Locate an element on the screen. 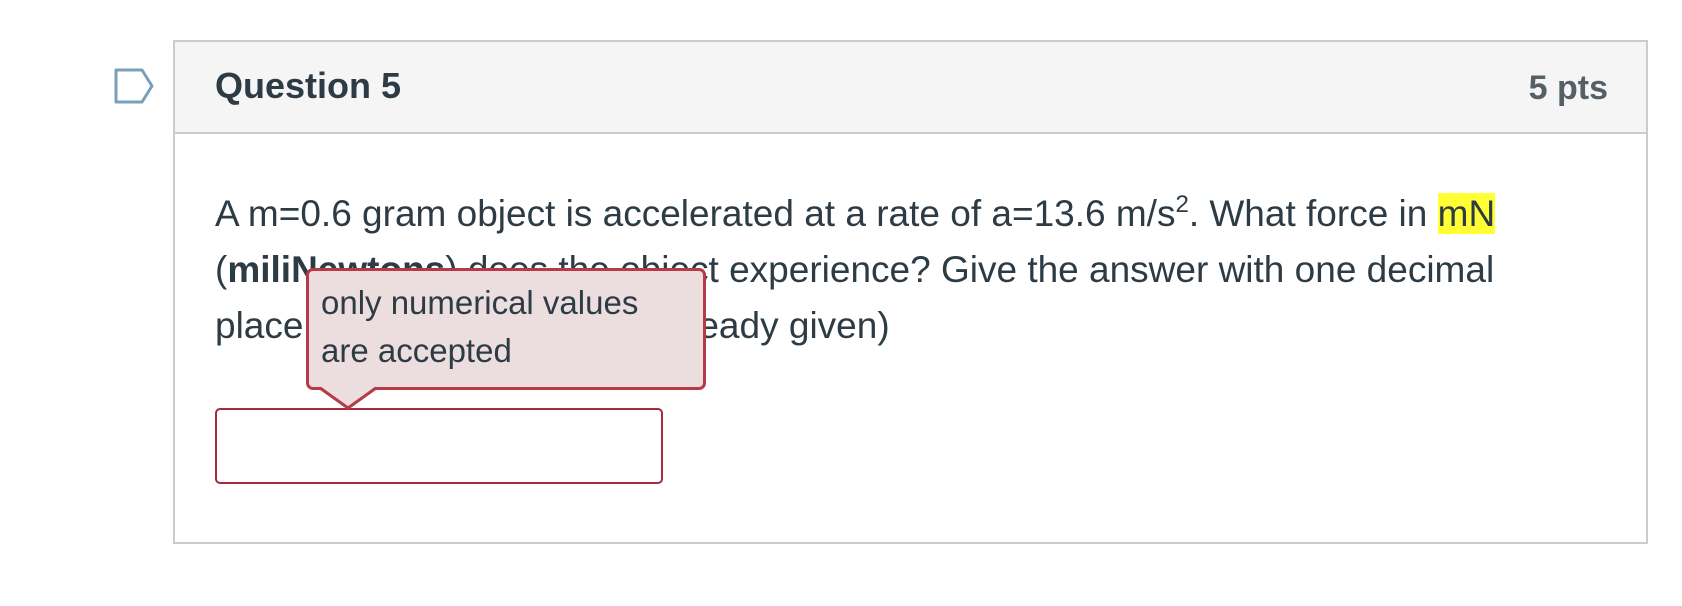 The width and height of the screenshot is (1682, 606). question-points: 5 pts is located at coordinates (1568, 88).